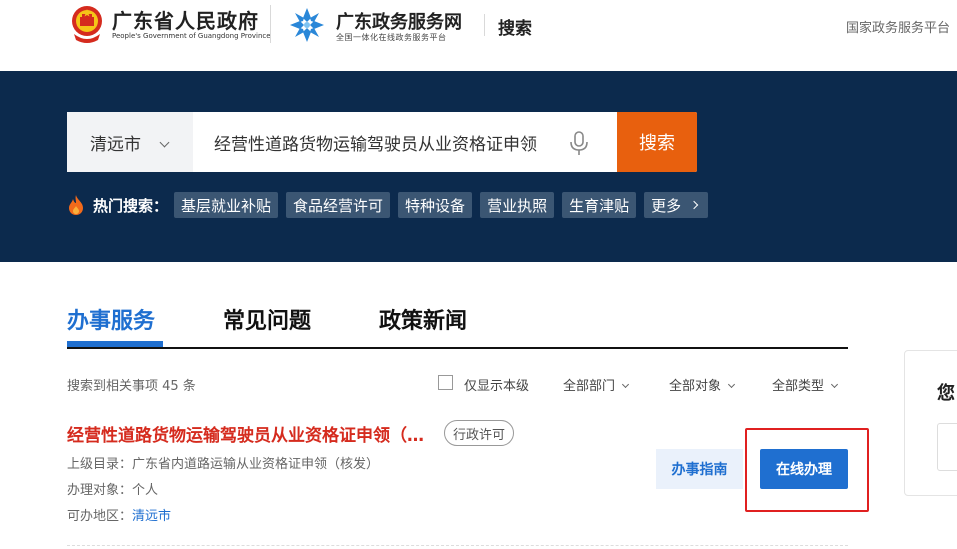 The height and width of the screenshot is (549, 957). I want to click on hot-tag: 食品经营许可, so click(338, 205).